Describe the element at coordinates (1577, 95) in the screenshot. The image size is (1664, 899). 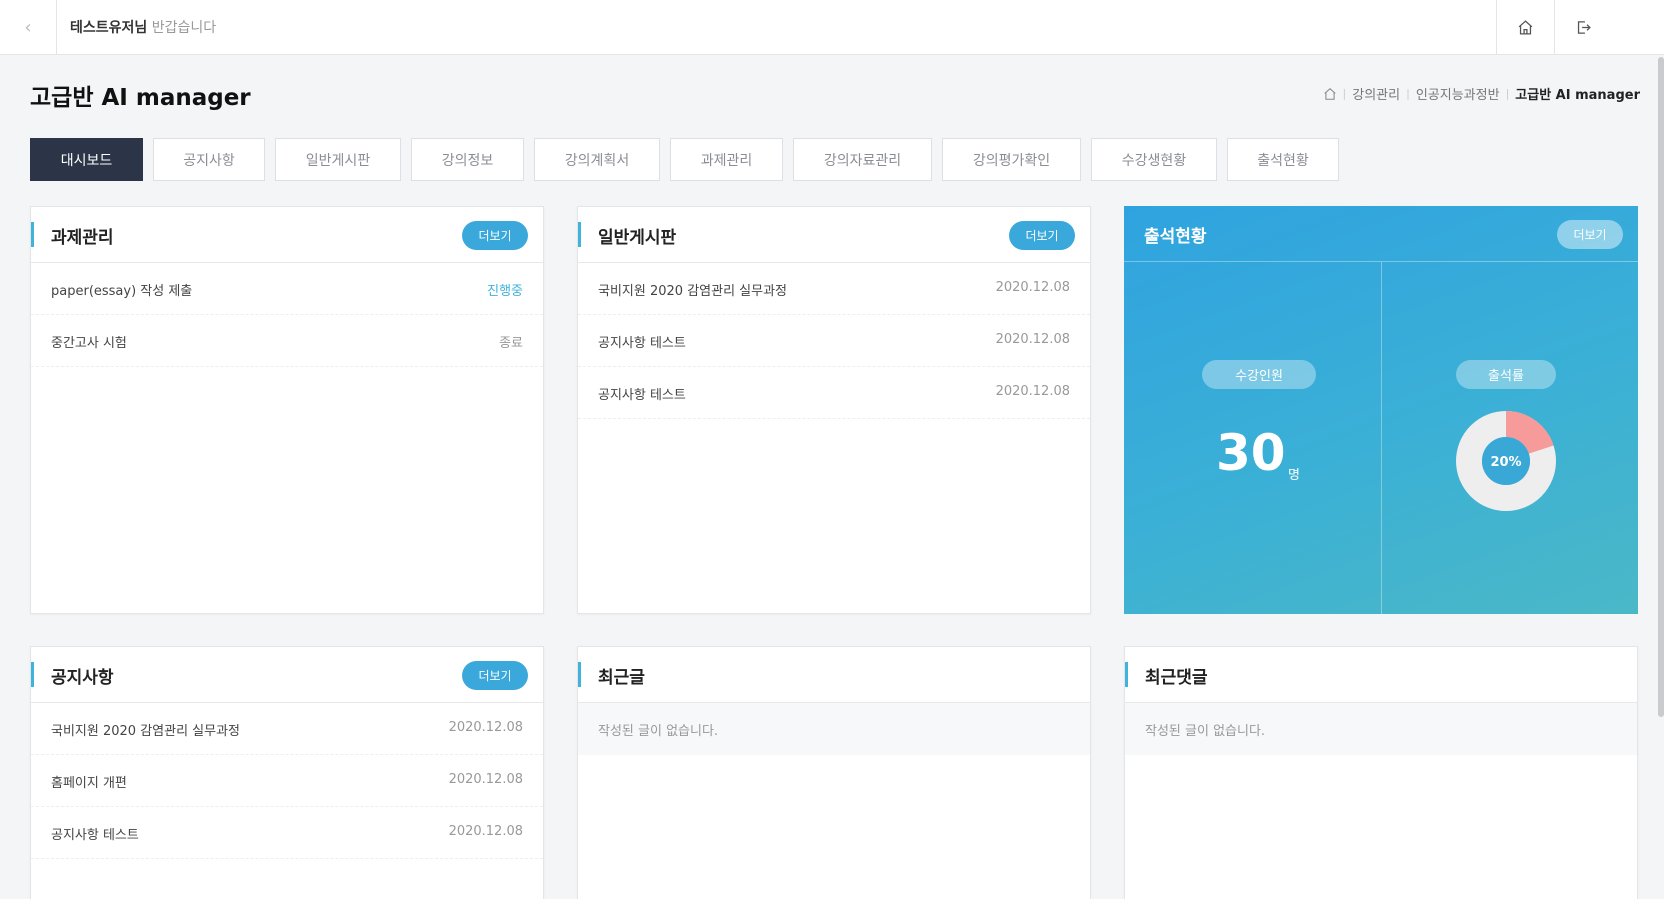
I see `breadcrumb-current: 고급반 AI manager` at that location.